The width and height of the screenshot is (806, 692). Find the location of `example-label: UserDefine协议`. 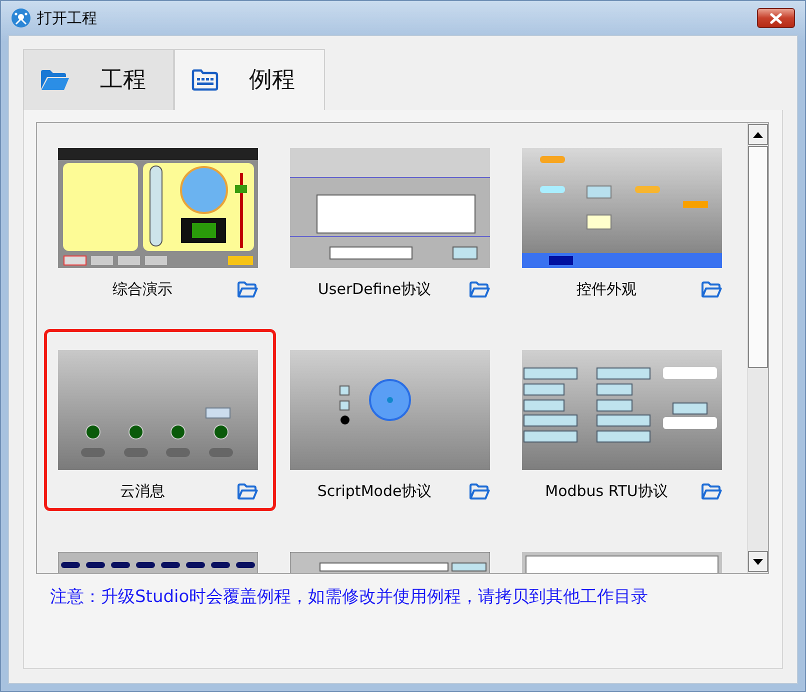

example-label: UserDefine协议 is located at coordinates (379, 289).